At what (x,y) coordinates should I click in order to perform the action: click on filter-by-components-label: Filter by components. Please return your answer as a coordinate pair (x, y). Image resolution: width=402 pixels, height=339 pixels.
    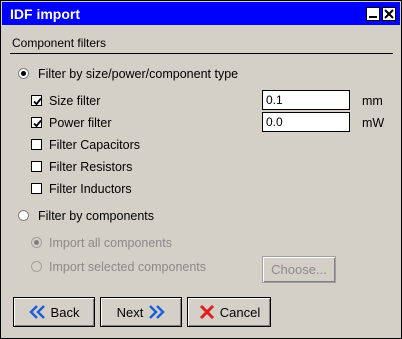
    Looking at the image, I should click on (96, 216).